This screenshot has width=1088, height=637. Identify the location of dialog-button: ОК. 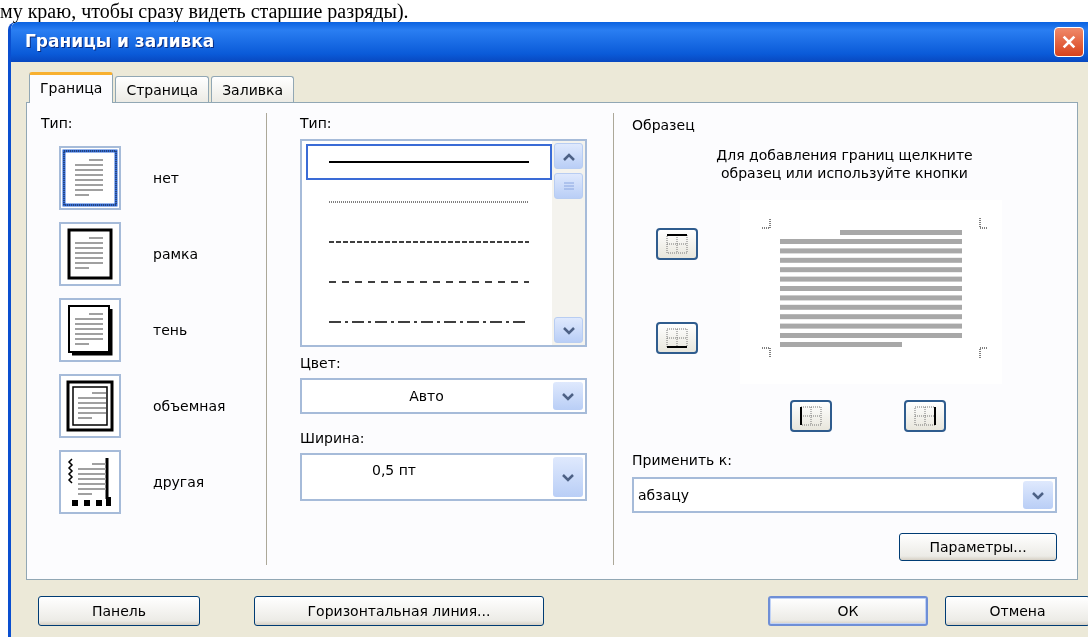
(848, 611).